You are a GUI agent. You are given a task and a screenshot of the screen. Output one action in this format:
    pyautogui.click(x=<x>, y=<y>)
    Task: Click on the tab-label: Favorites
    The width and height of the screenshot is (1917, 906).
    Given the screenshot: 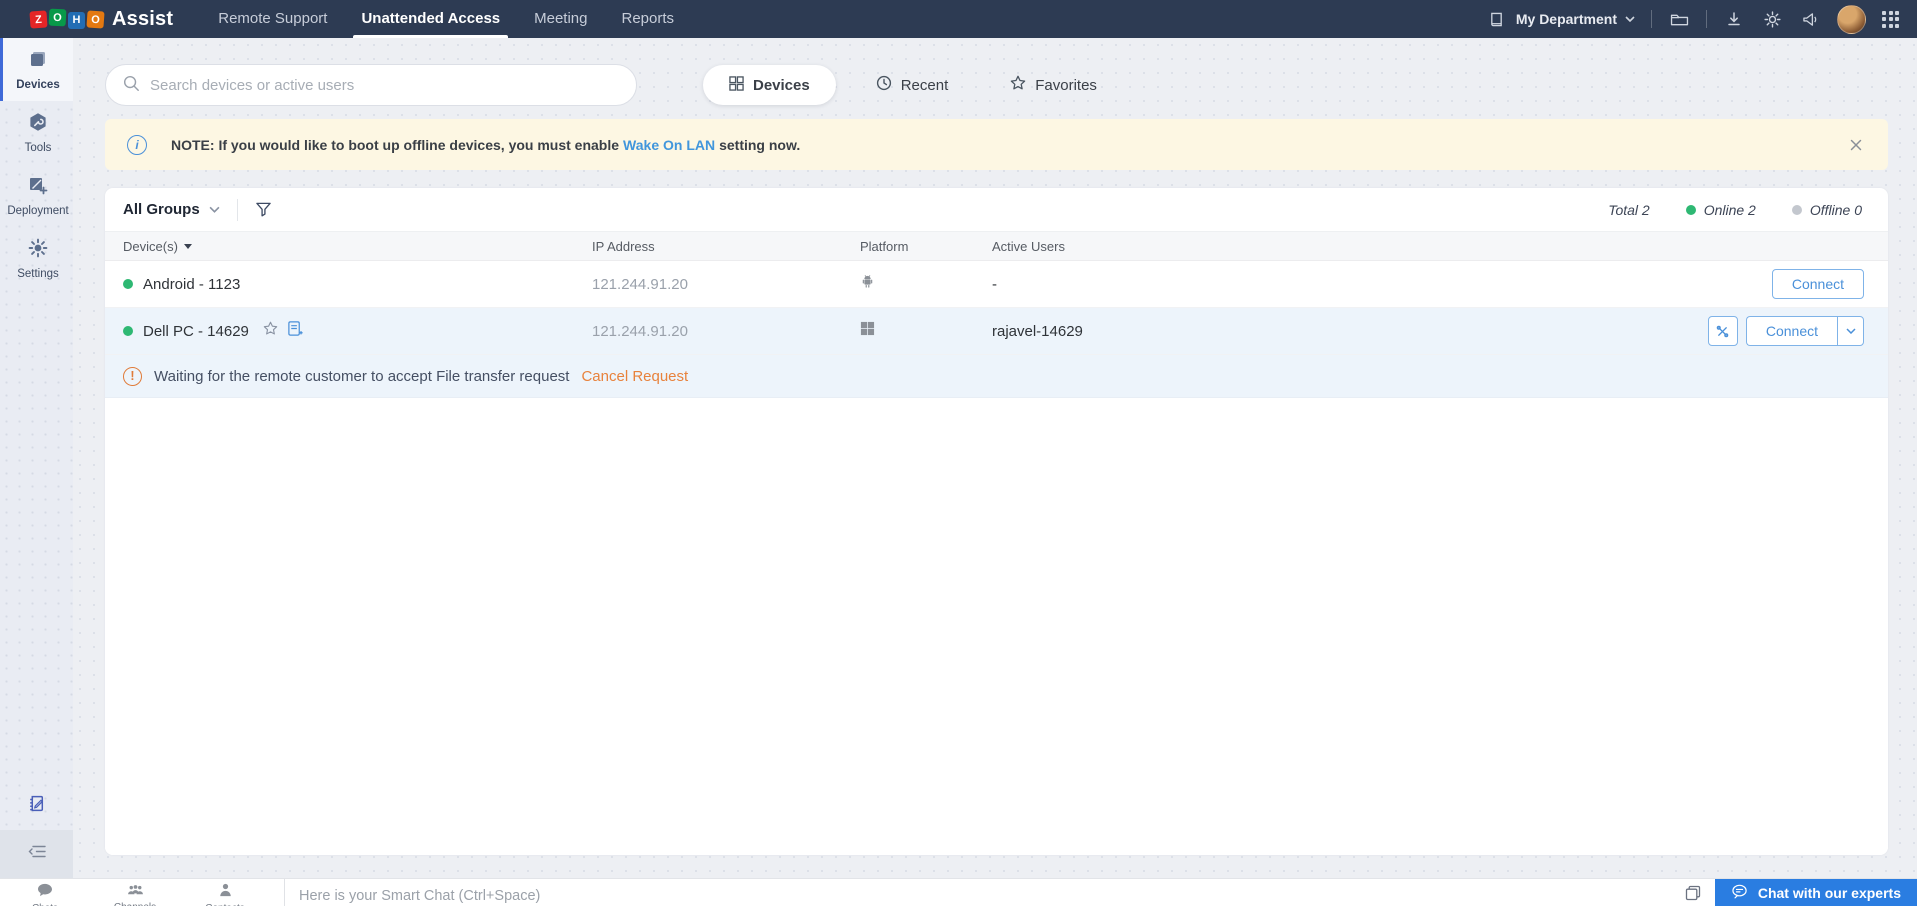 What is the action you would take?
    pyautogui.click(x=1066, y=85)
    